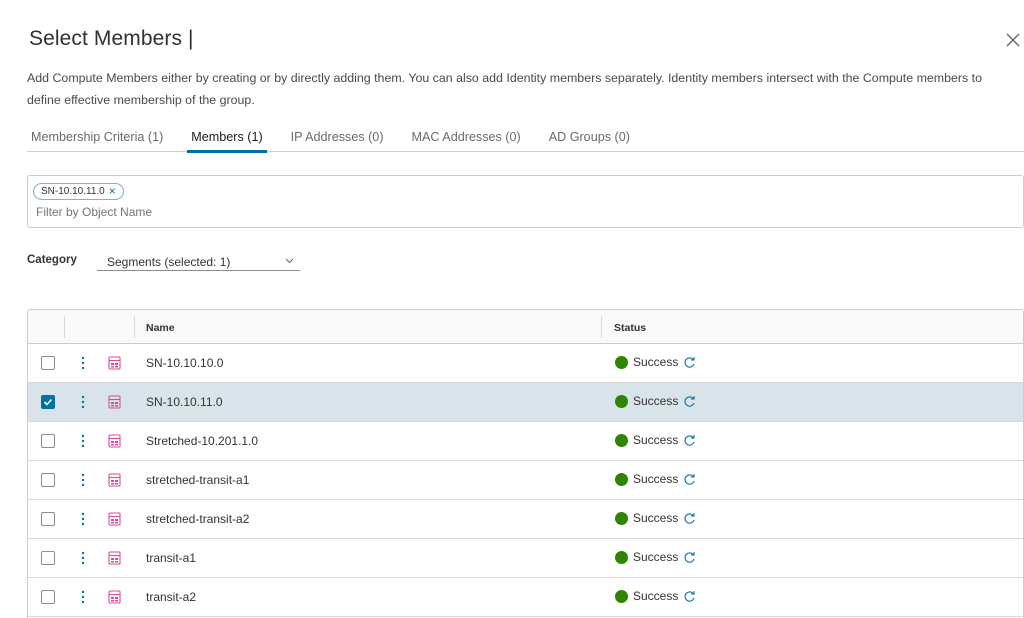 The width and height of the screenshot is (1024, 618). What do you see at coordinates (525, 327) in the screenshot?
I see `grid-header: Name Status` at bounding box center [525, 327].